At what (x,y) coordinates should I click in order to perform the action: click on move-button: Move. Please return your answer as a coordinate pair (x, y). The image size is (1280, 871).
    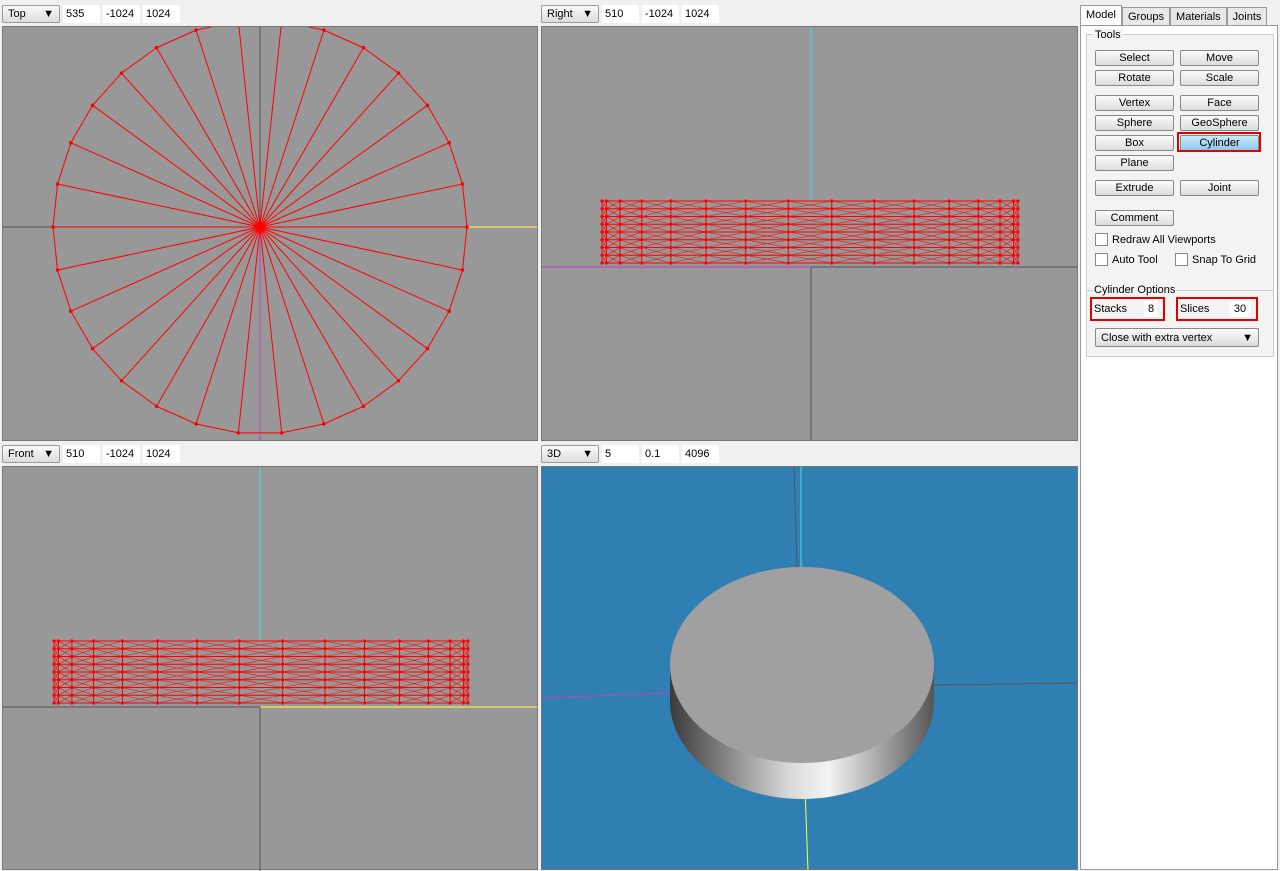
    Looking at the image, I should click on (1219, 58).